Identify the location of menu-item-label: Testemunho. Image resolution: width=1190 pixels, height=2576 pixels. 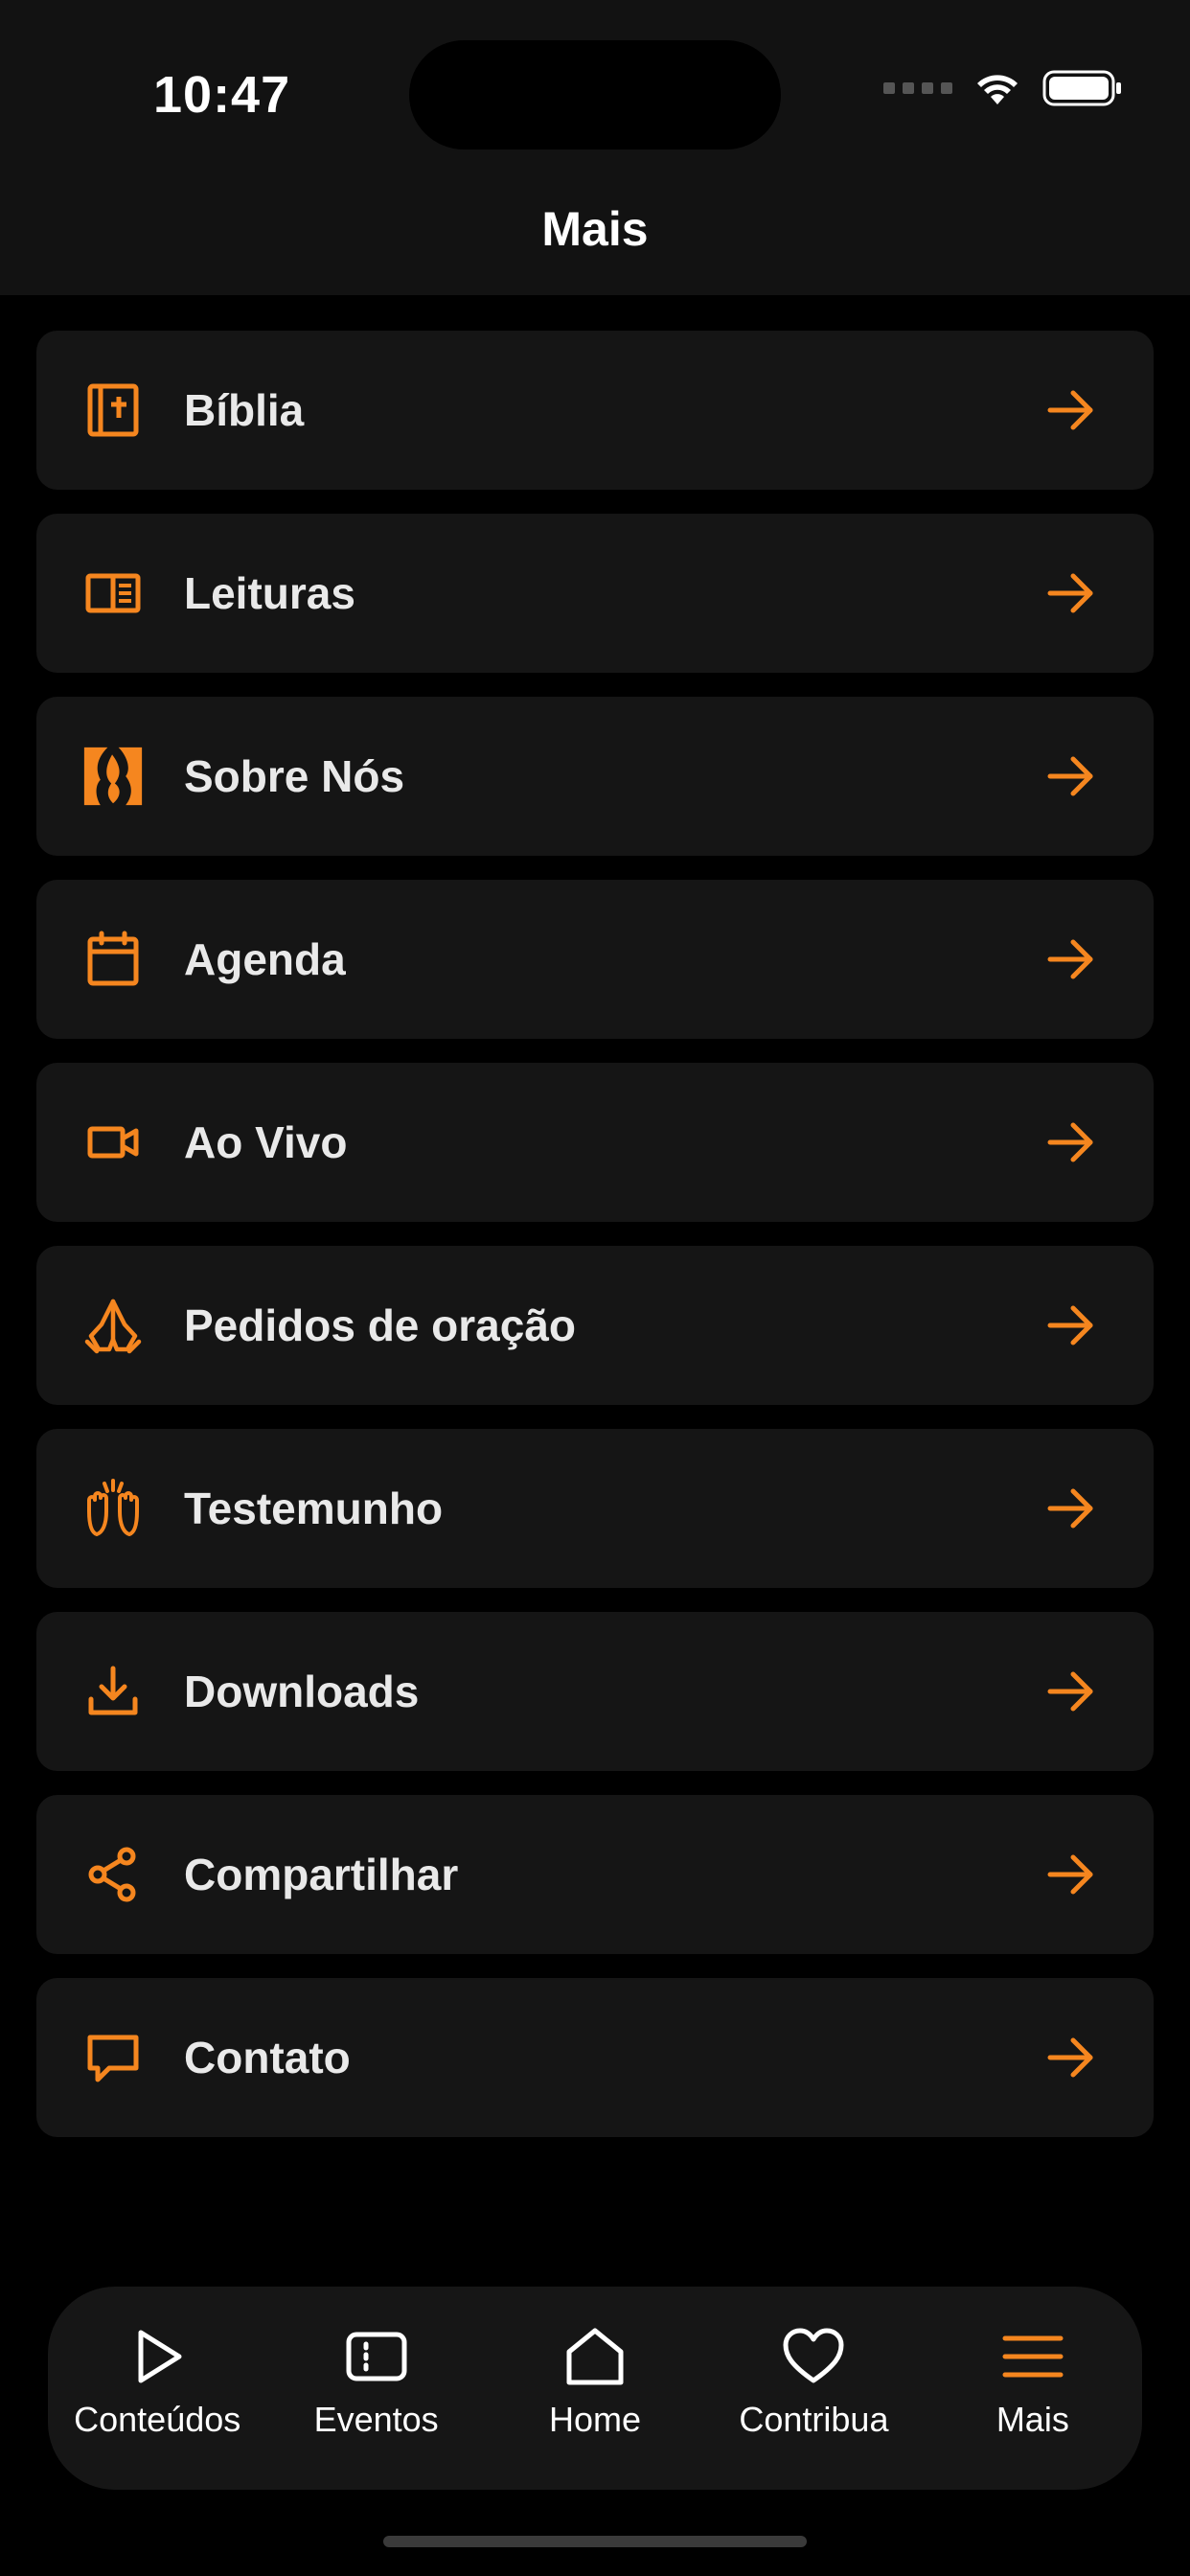
(314, 1508).